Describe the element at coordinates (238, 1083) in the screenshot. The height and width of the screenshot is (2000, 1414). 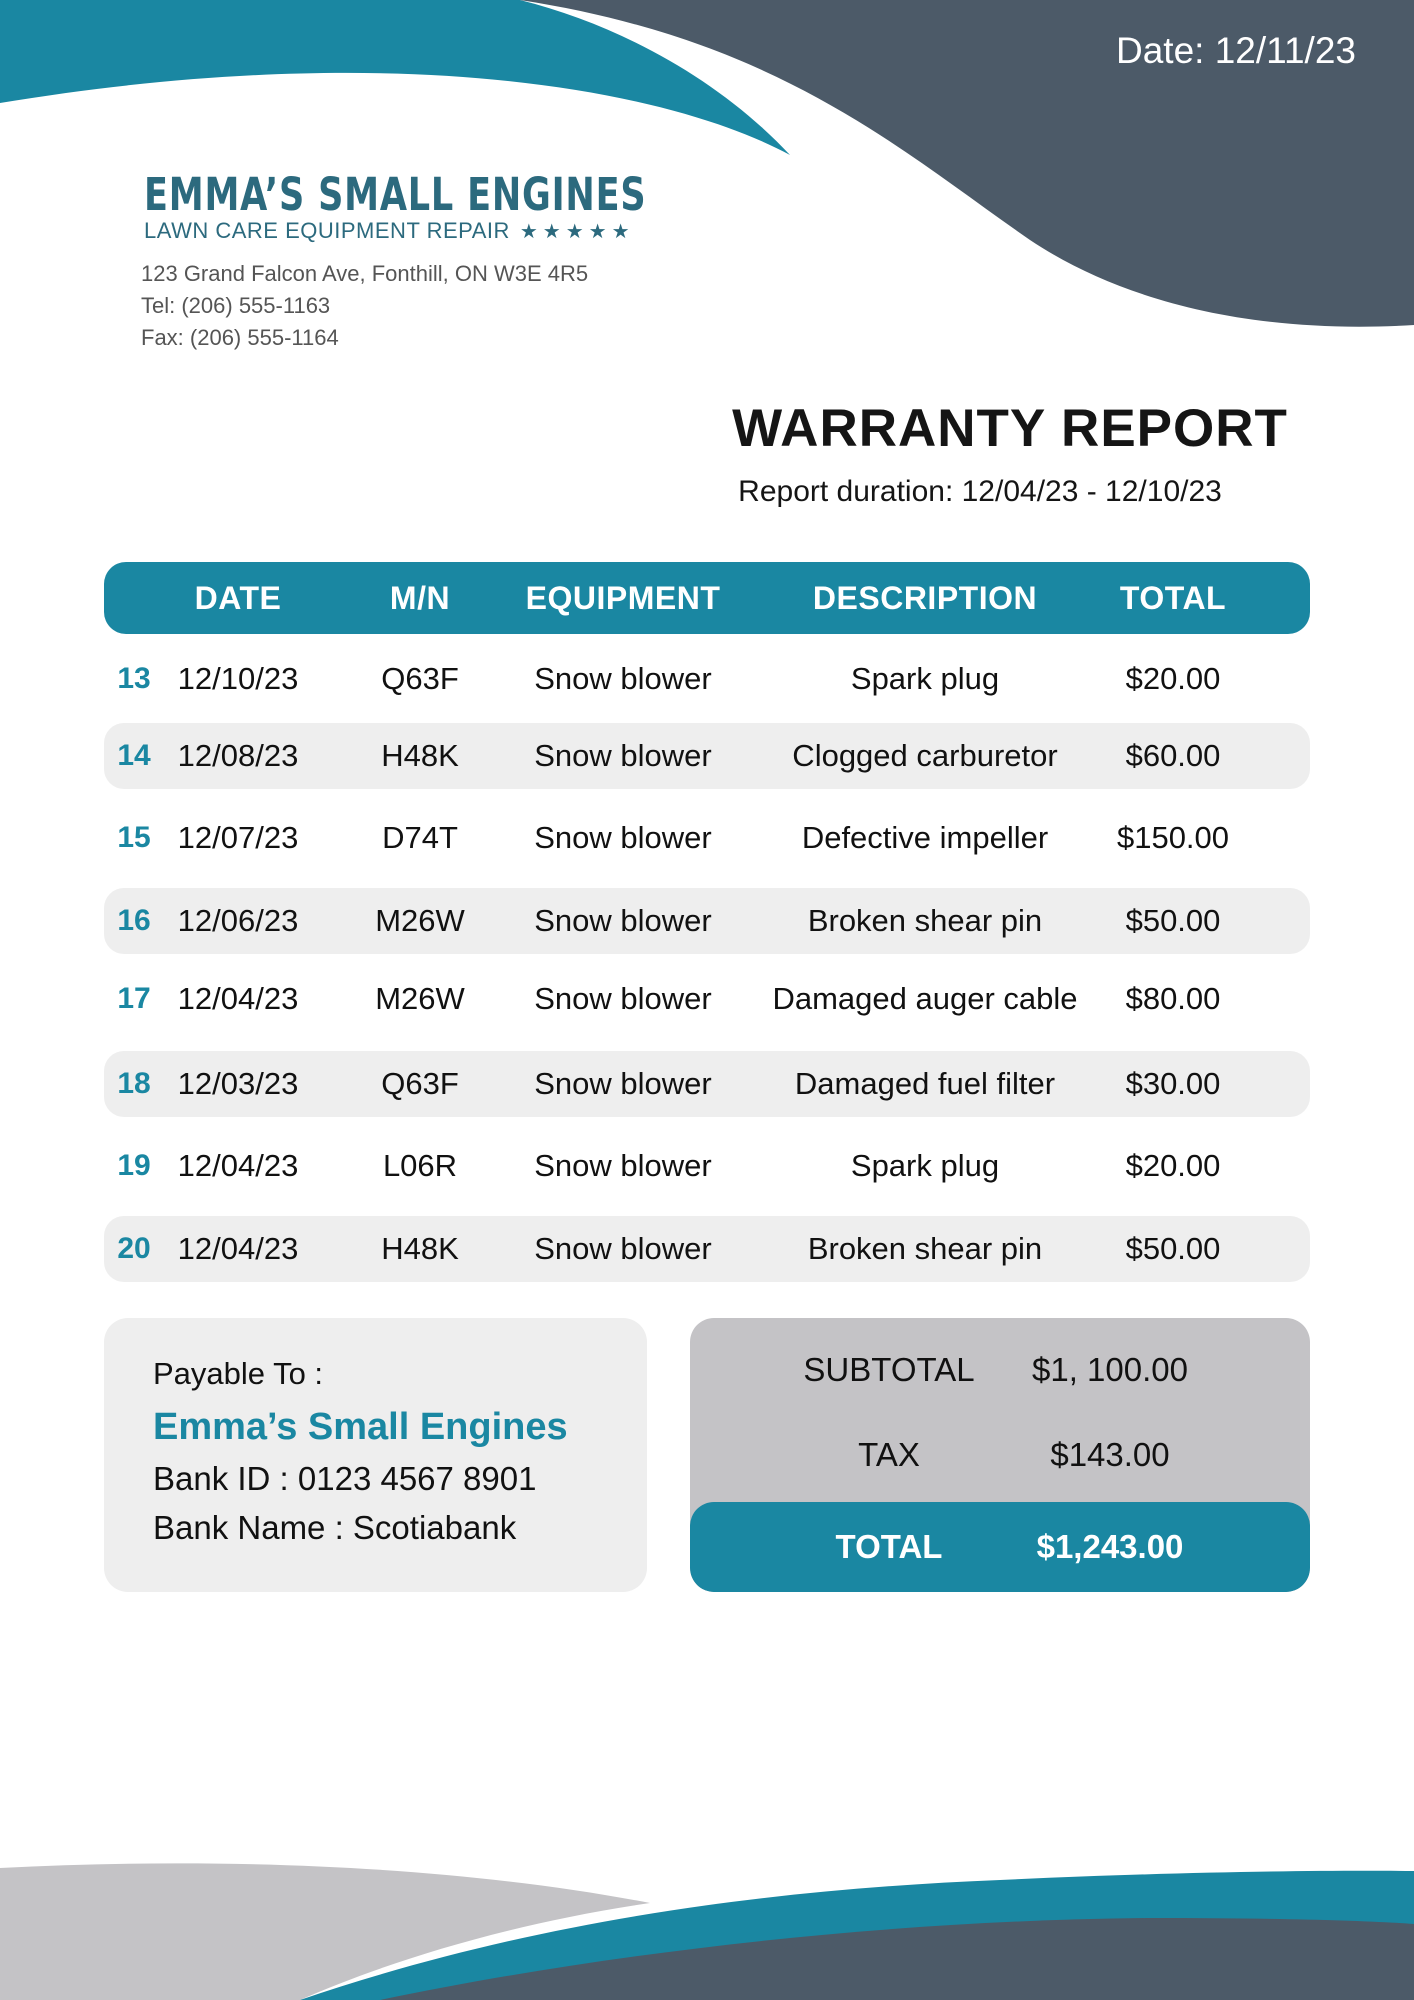
I see `cell-date: 12/03/23` at that location.